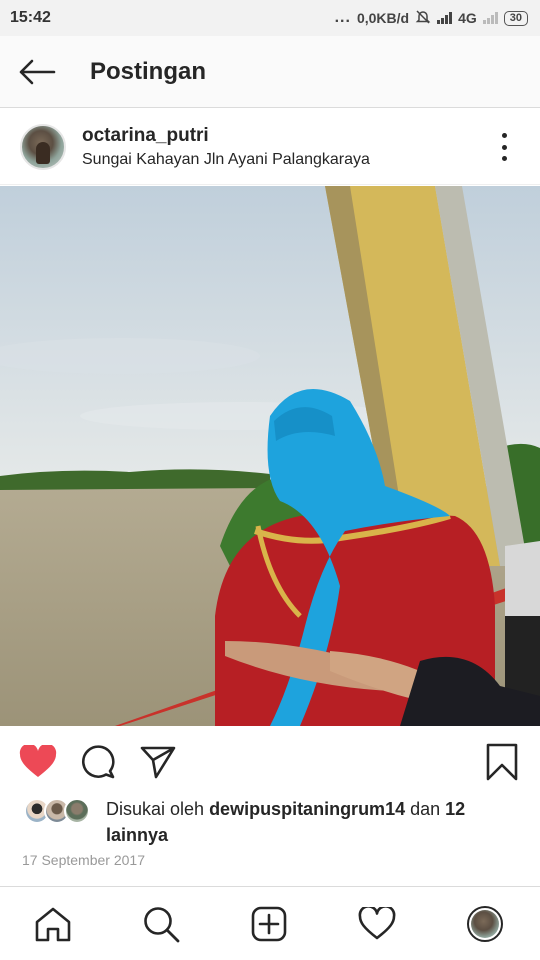  What do you see at coordinates (467, 18) in the screenshot?
I see `network-type: 4G` at bounding box center [467, 18].